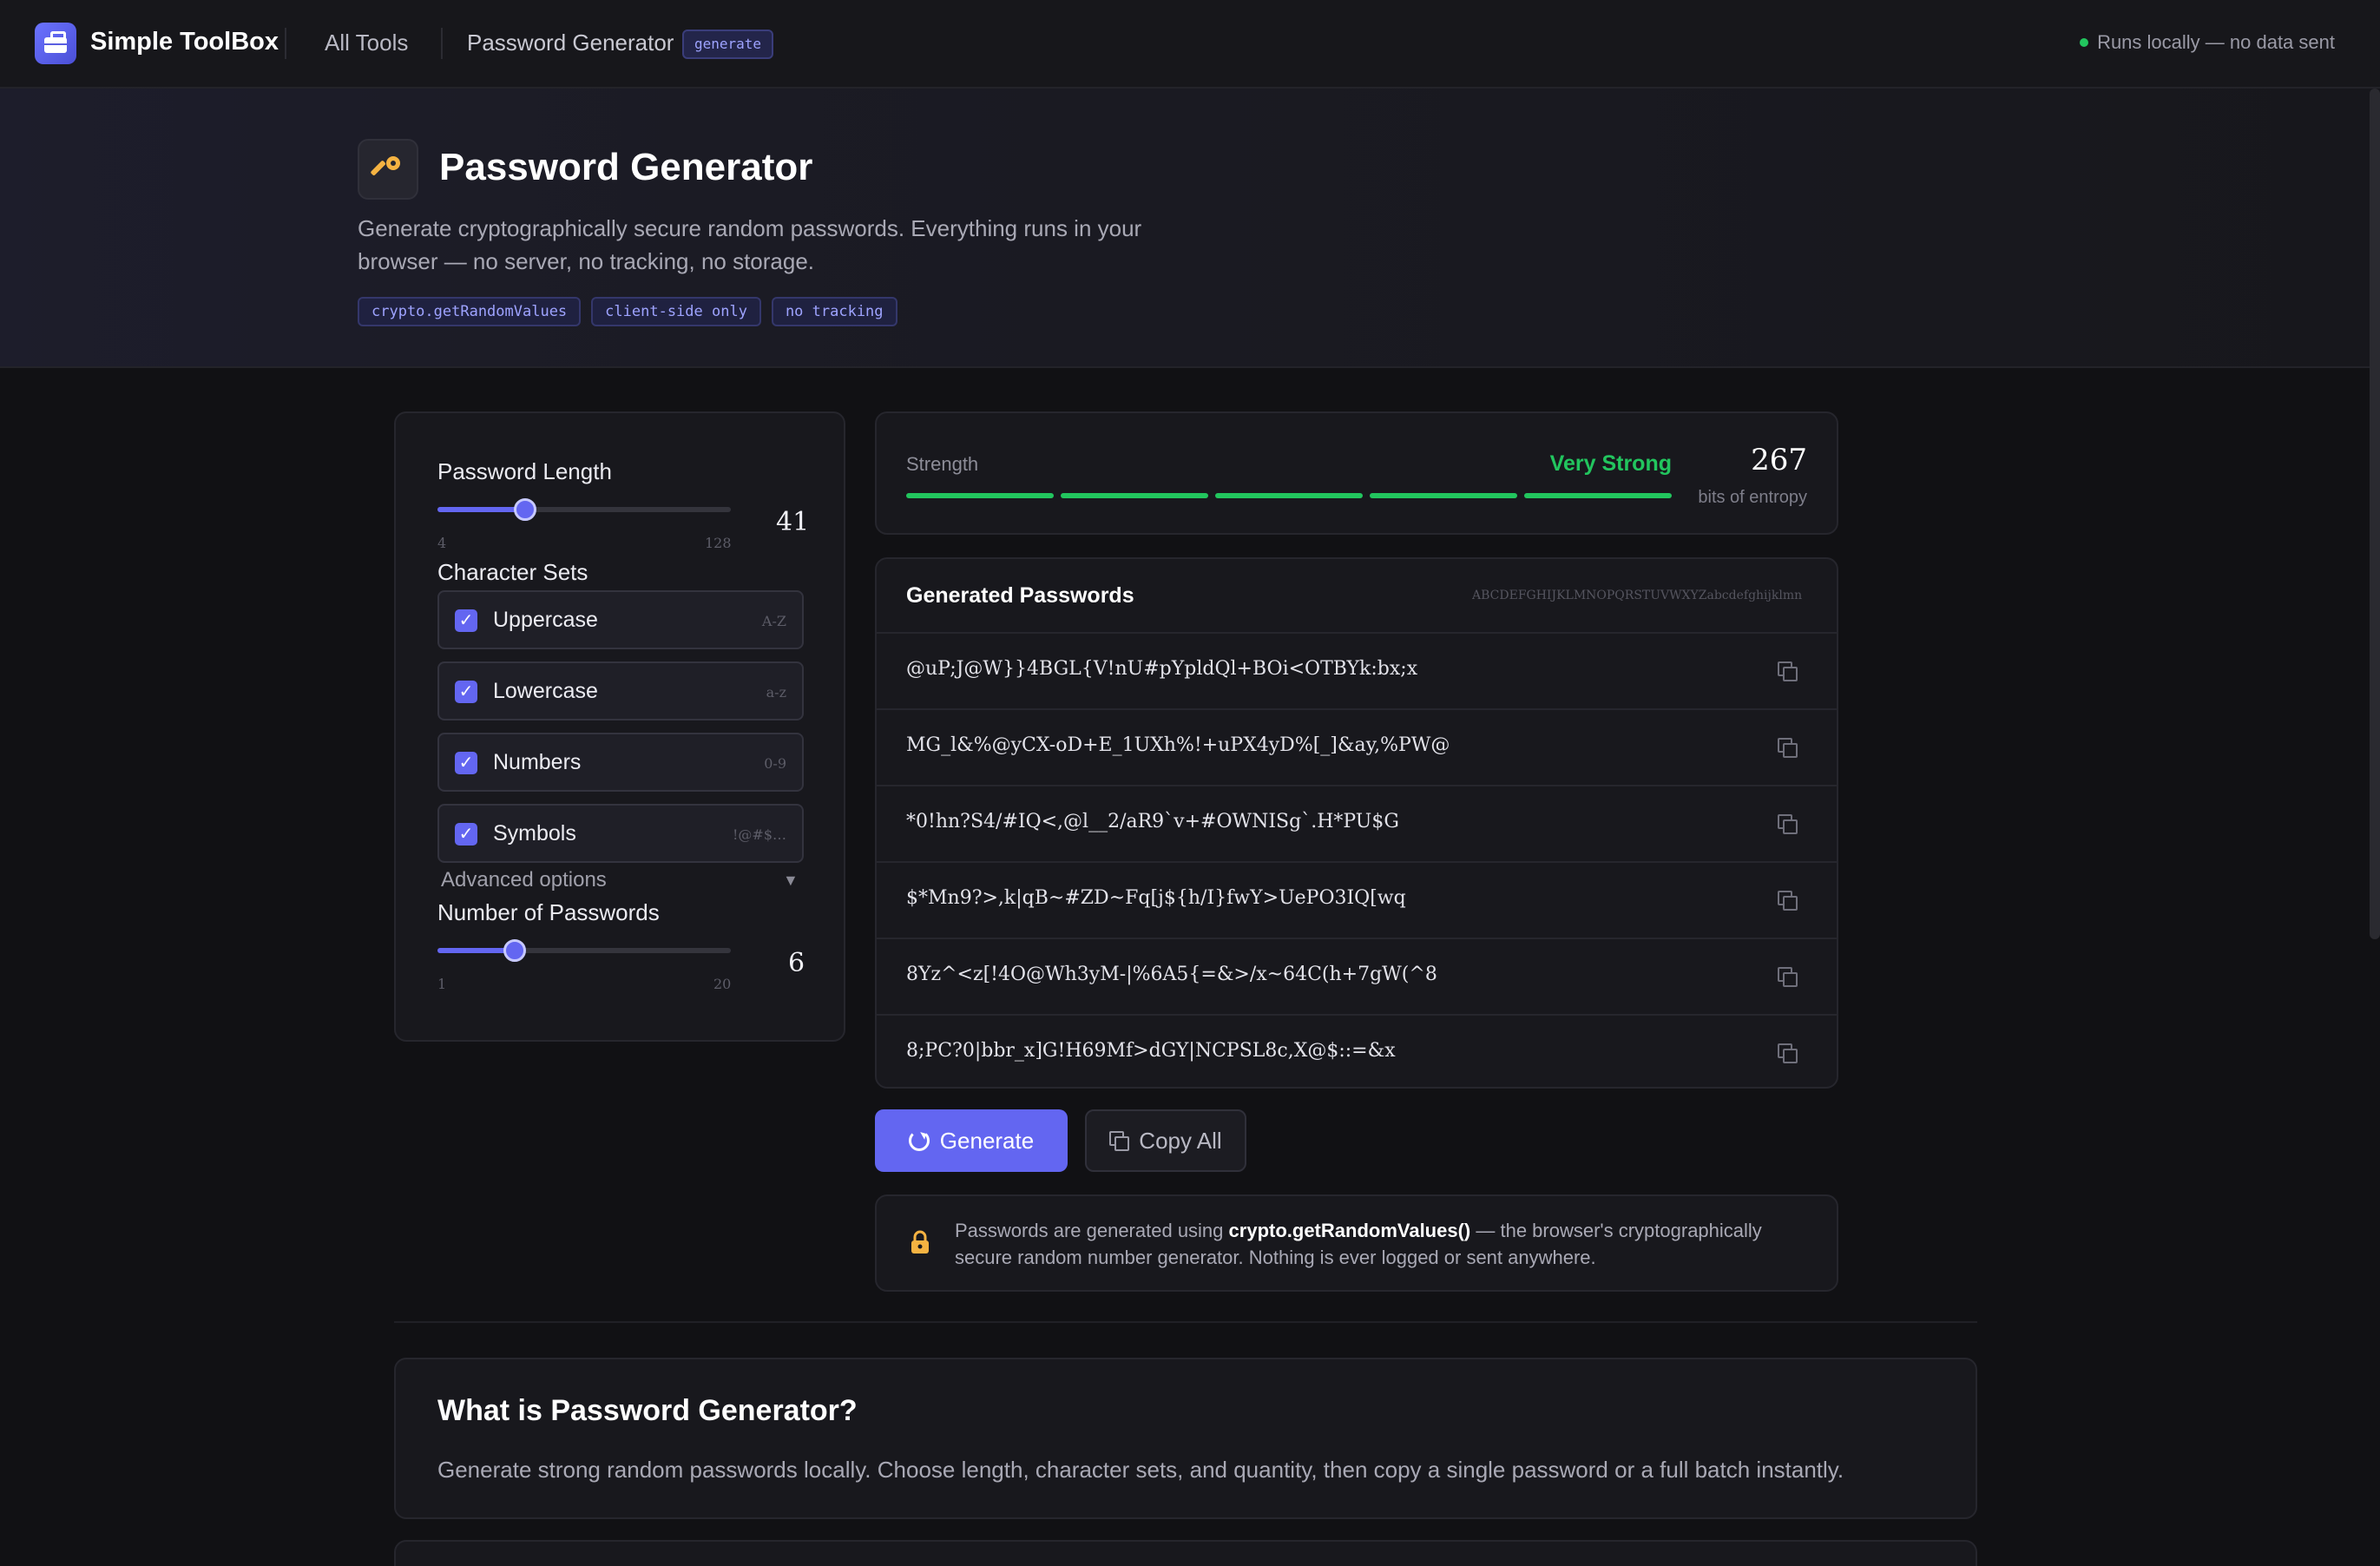 The height and width of the screenshot is (1566, 2380). Describe the element at coordinates (442, 984) in the screenshot. I see `count-min: 1` at that location.